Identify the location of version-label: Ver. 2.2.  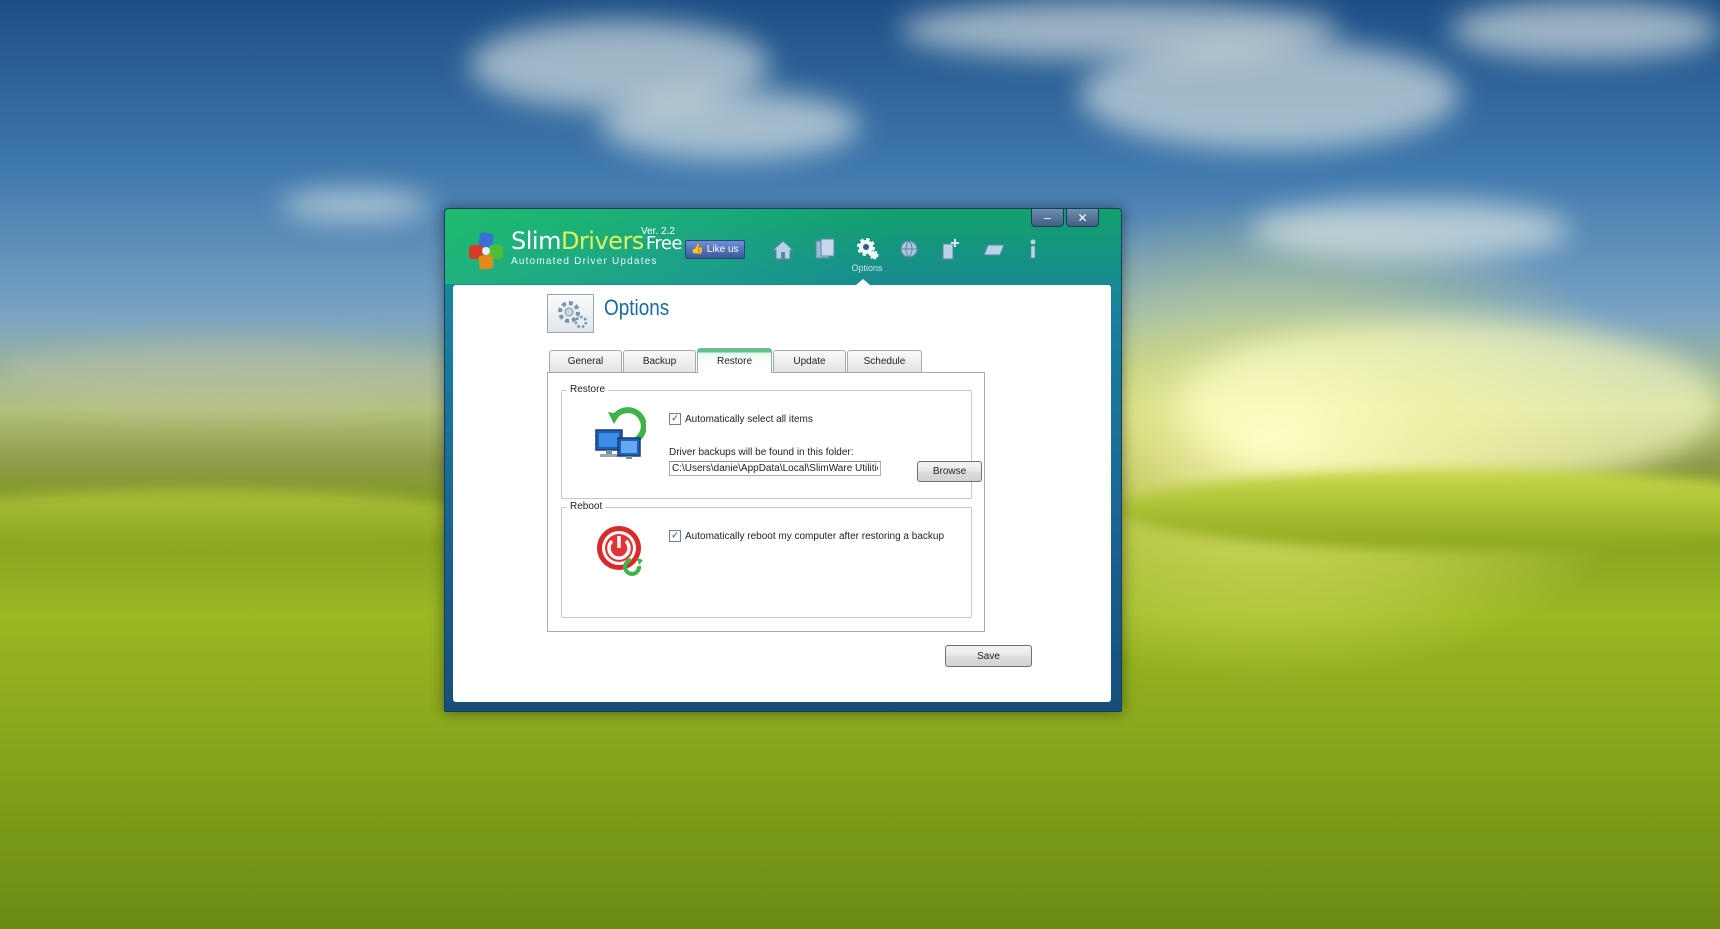
(658, 231).